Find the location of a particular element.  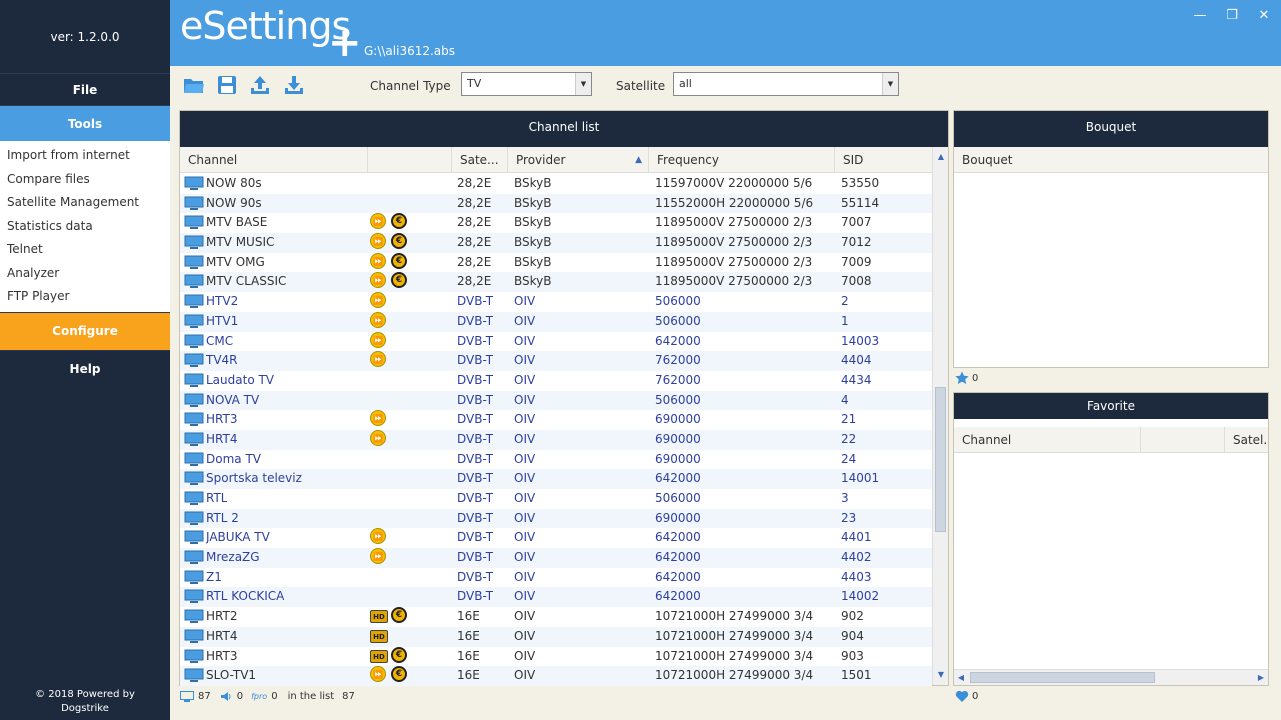

save-icon is located at coordinates (227, 85).